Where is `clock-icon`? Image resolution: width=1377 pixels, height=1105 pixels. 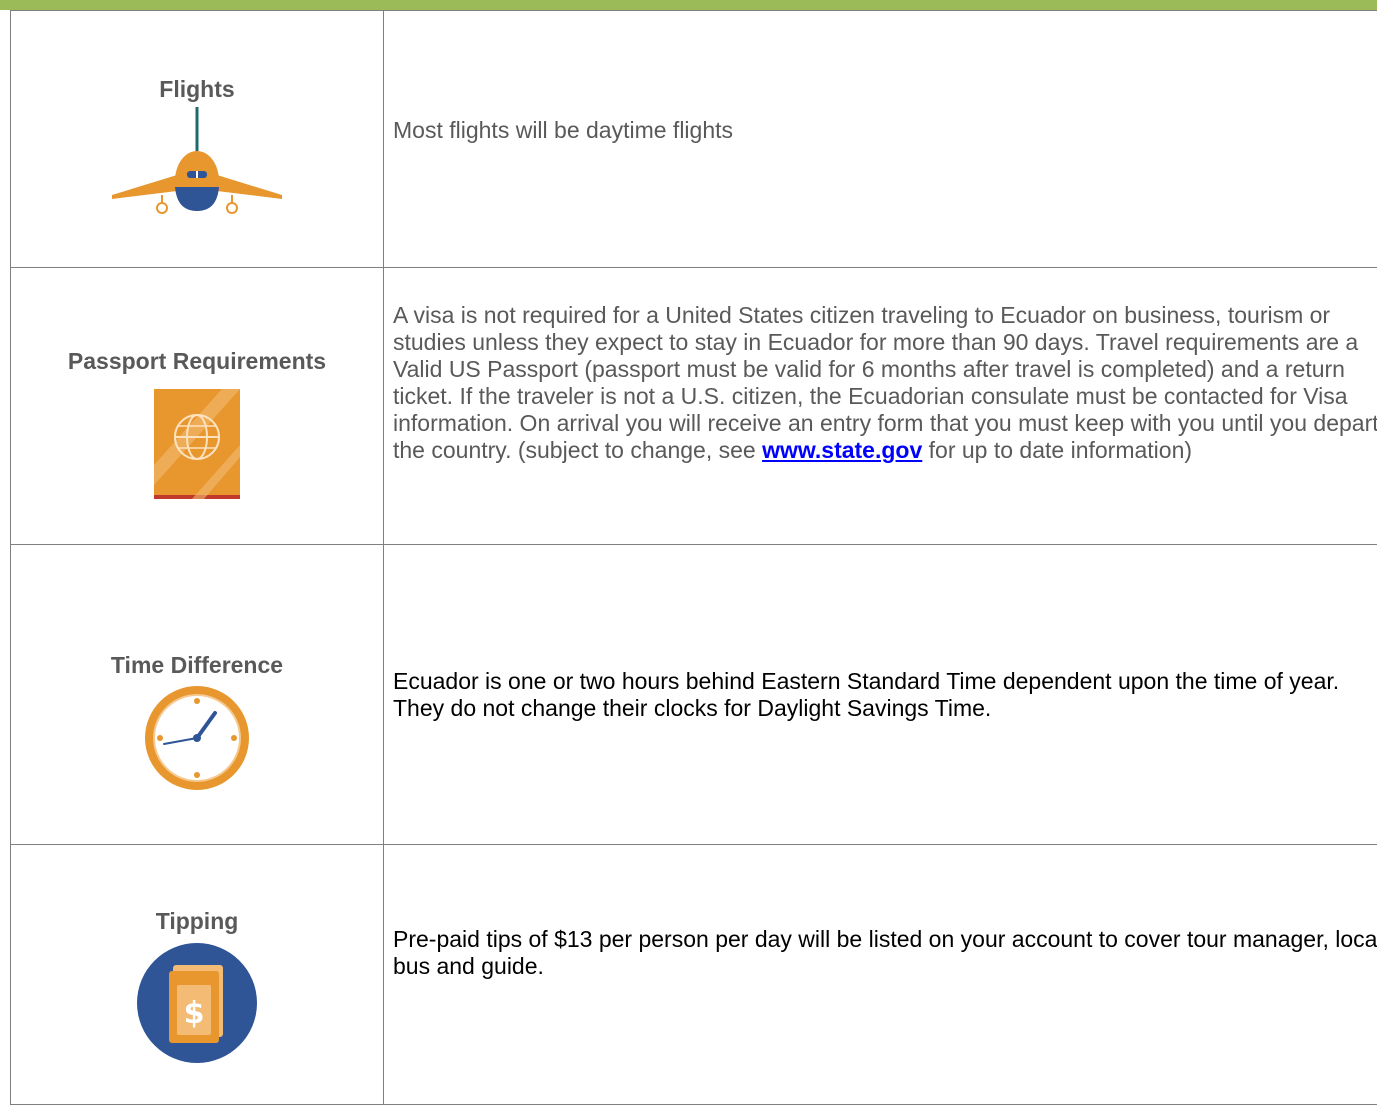
clock-icon is located at coordinates (197, 738).